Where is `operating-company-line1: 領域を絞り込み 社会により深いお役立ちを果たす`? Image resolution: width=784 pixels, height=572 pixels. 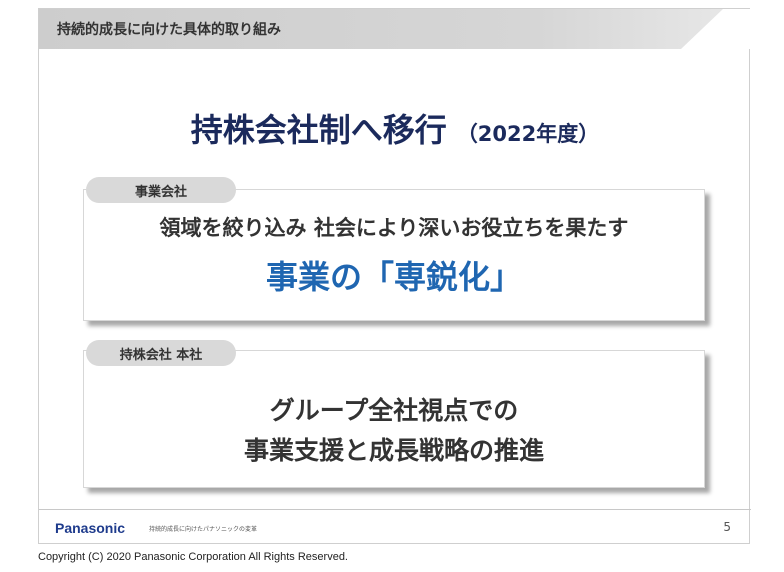
operating-company-line1: 領域を絞り込み 社会により深いお役立ちを果たす is located at coordinates (394, 228).